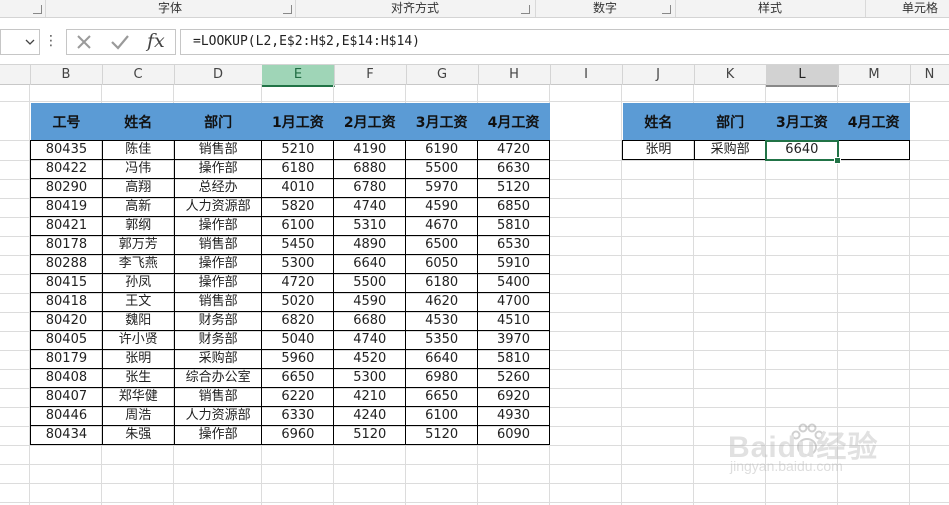 This screenshot has height=505, width=949. I want to click on table-cell: 高新, so click(138, 207).